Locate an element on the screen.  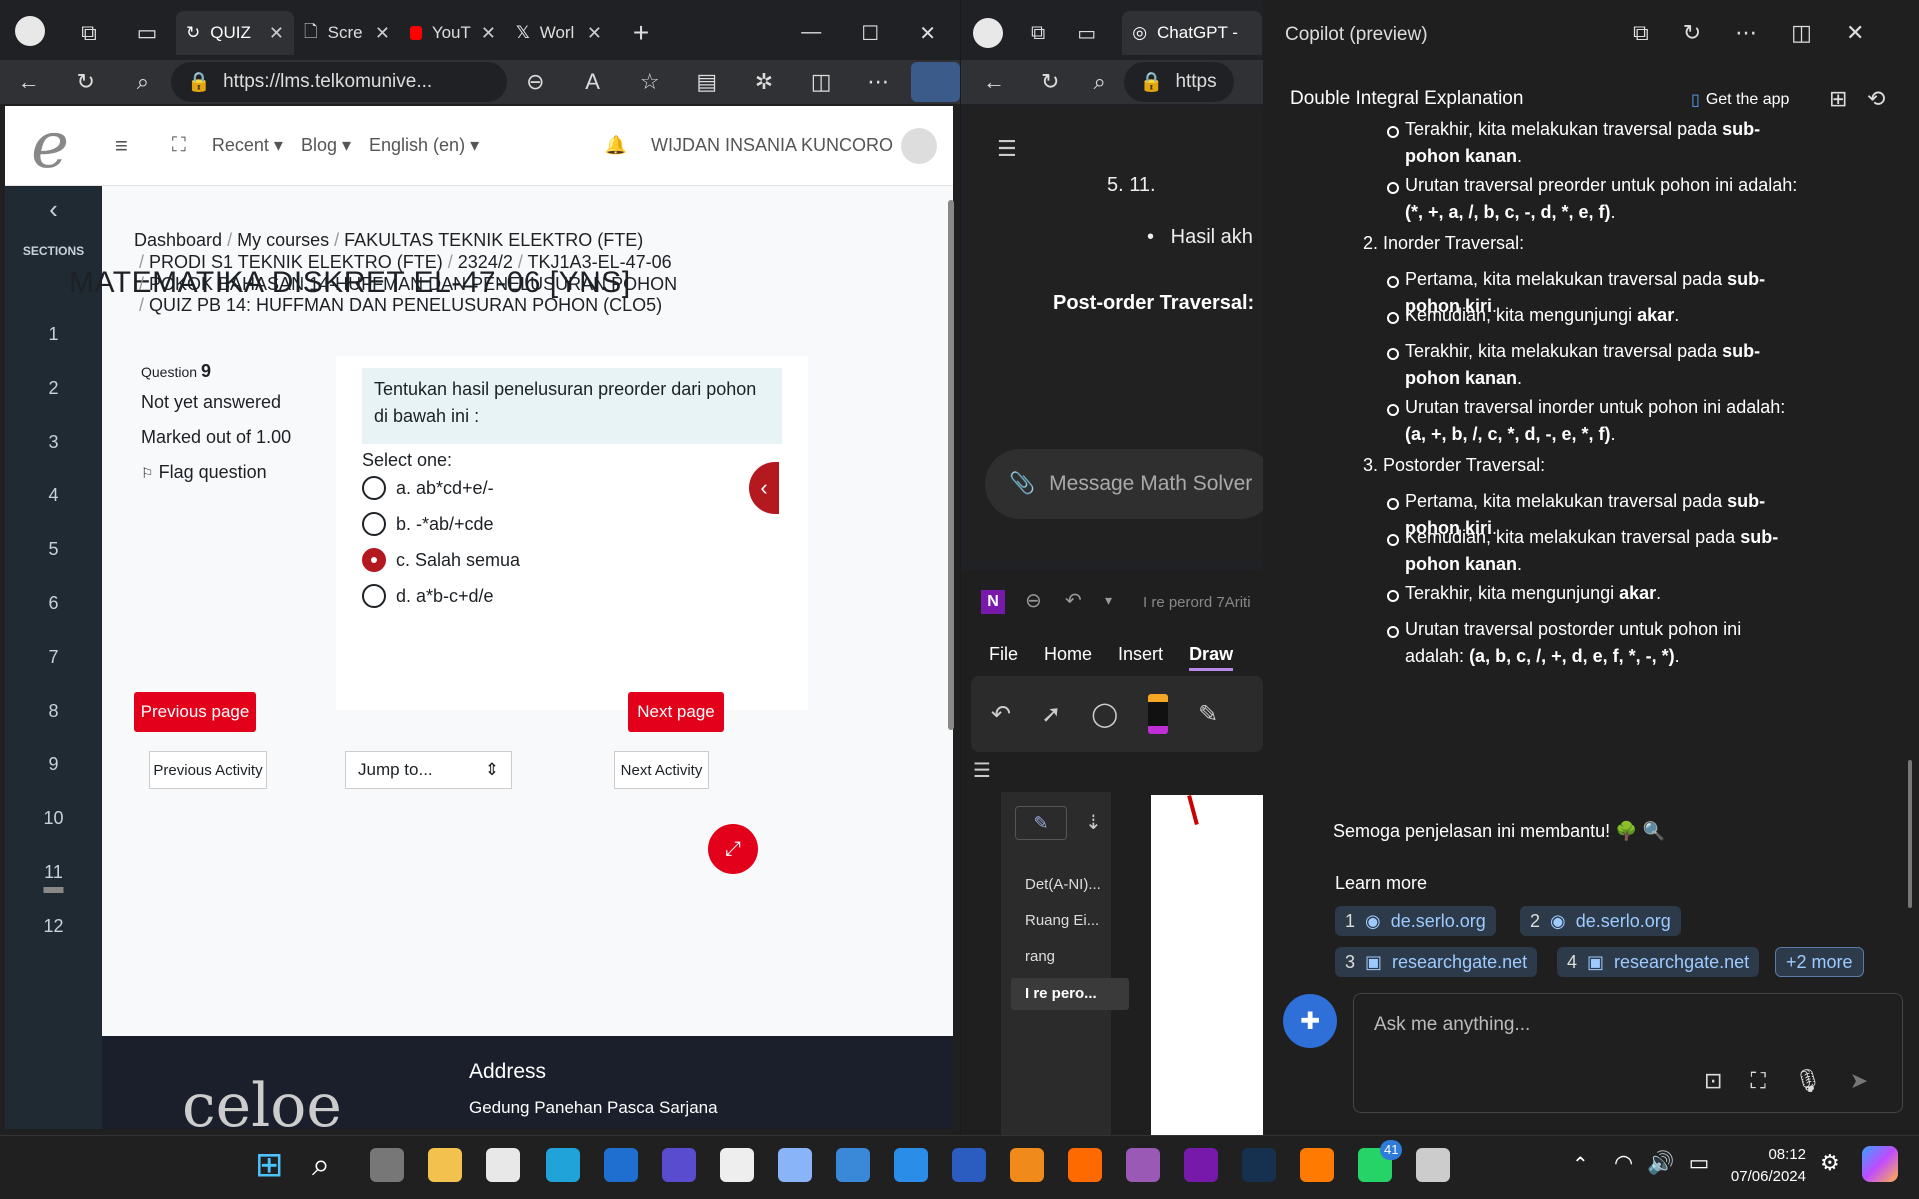
new-tab-icon: + is located at coordinates (641, 33).